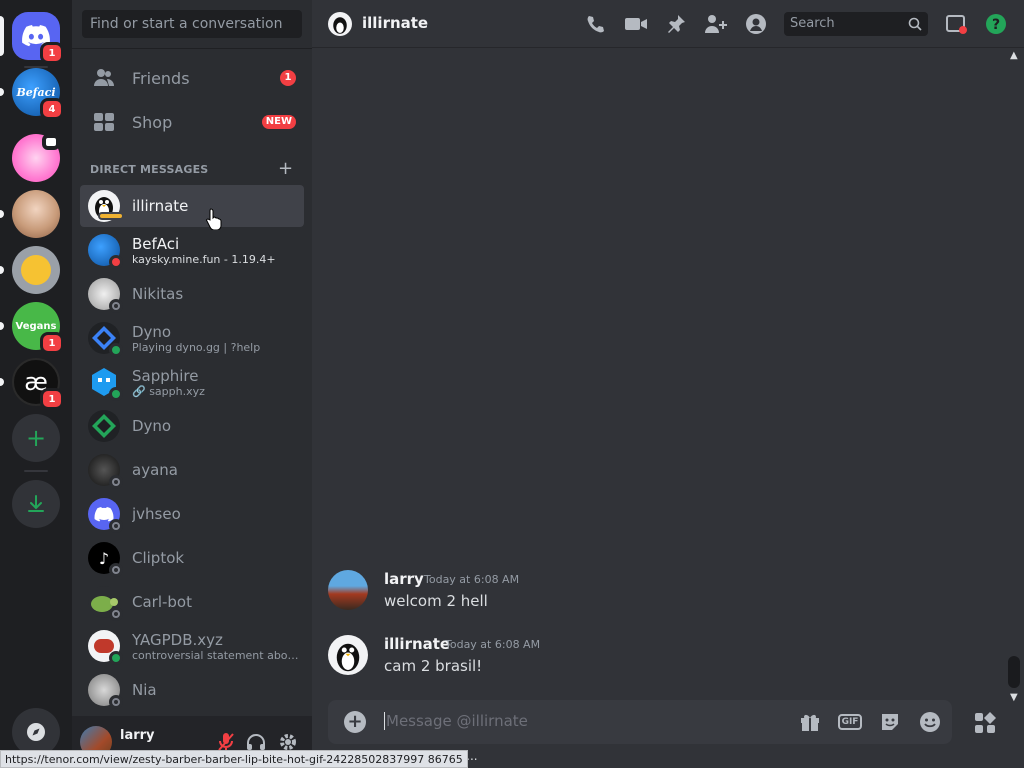 The height and width of the screenshot is (768, 1024). What do you see at coordinates (850, 722) in the screenshot?
I see `gif-button: GIF` at bounding box center [850, 722].